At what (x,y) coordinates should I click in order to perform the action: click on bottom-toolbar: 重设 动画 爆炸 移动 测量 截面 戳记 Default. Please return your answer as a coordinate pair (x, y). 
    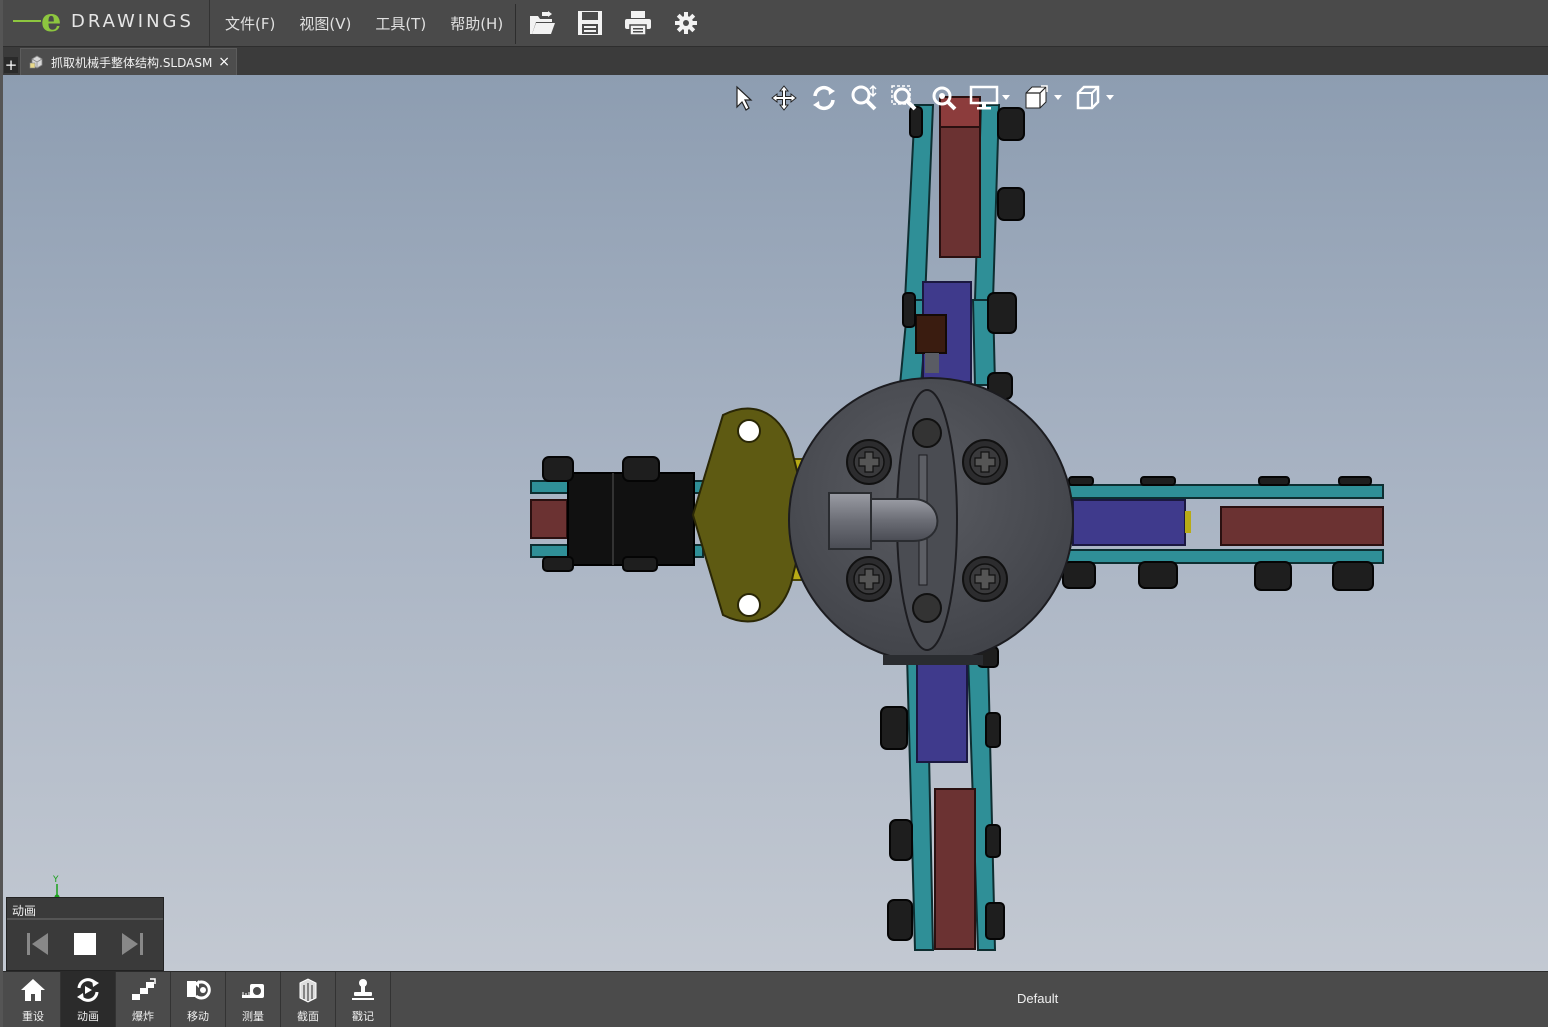
    Looking at the image, I should click on (775, 999).